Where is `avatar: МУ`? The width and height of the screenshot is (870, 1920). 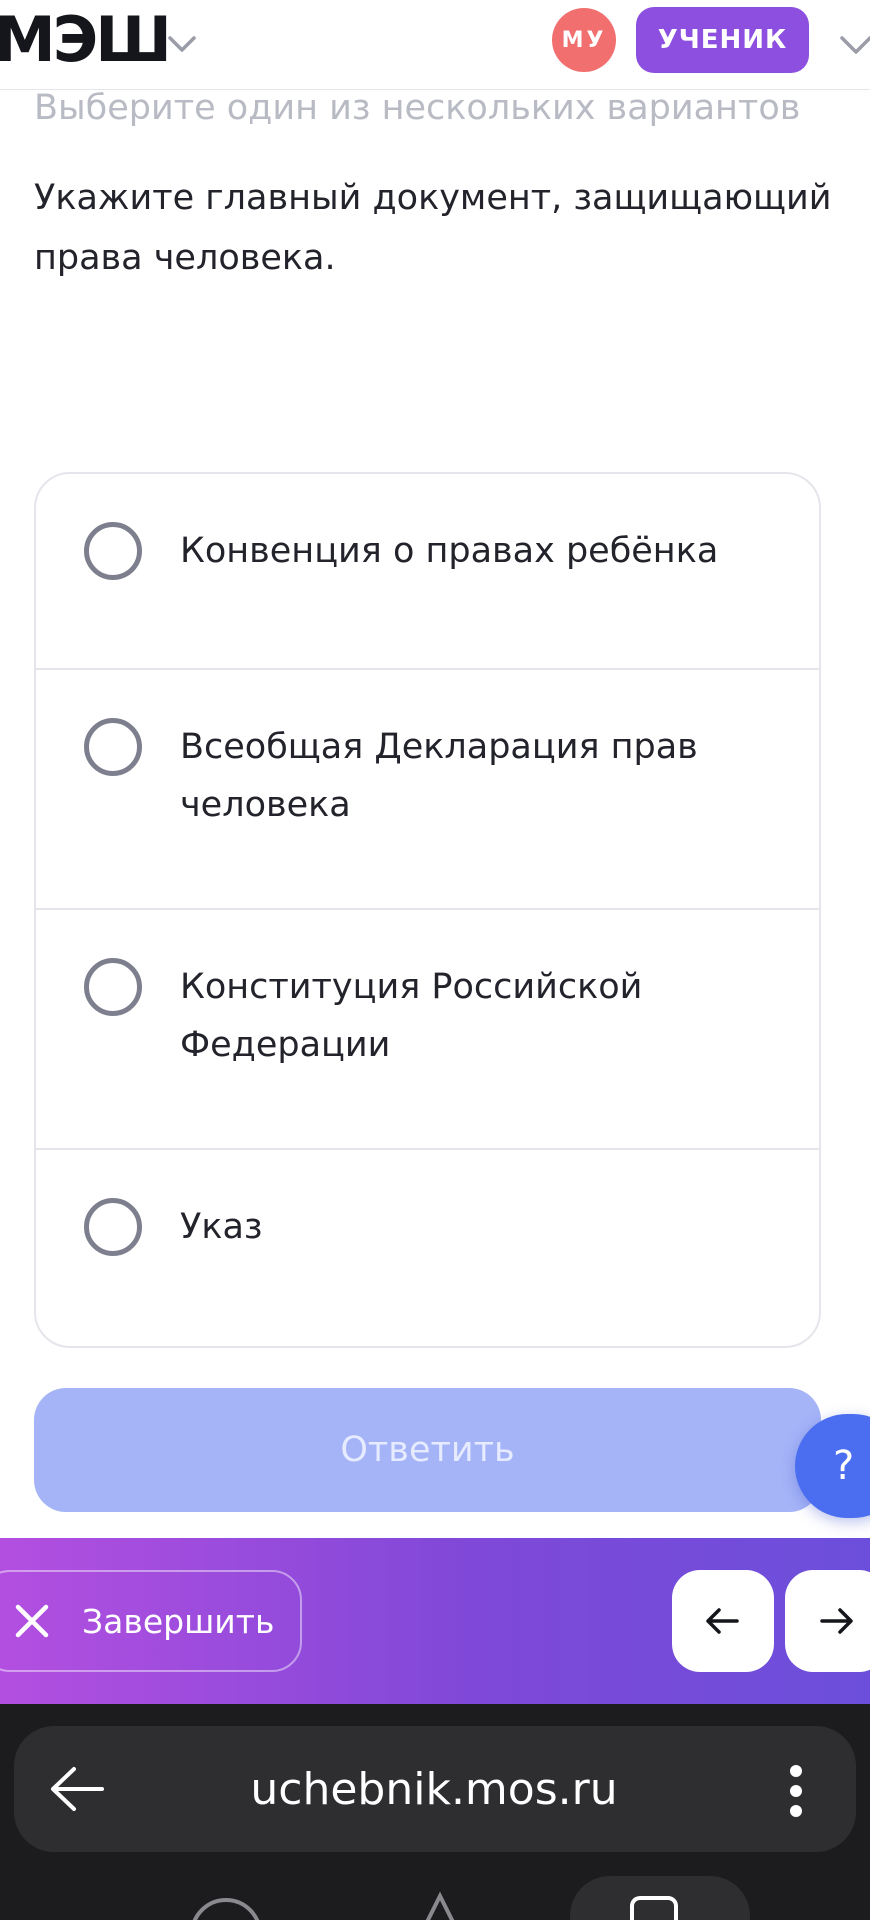
avatar: МУ is located at coordinates (584, 40).